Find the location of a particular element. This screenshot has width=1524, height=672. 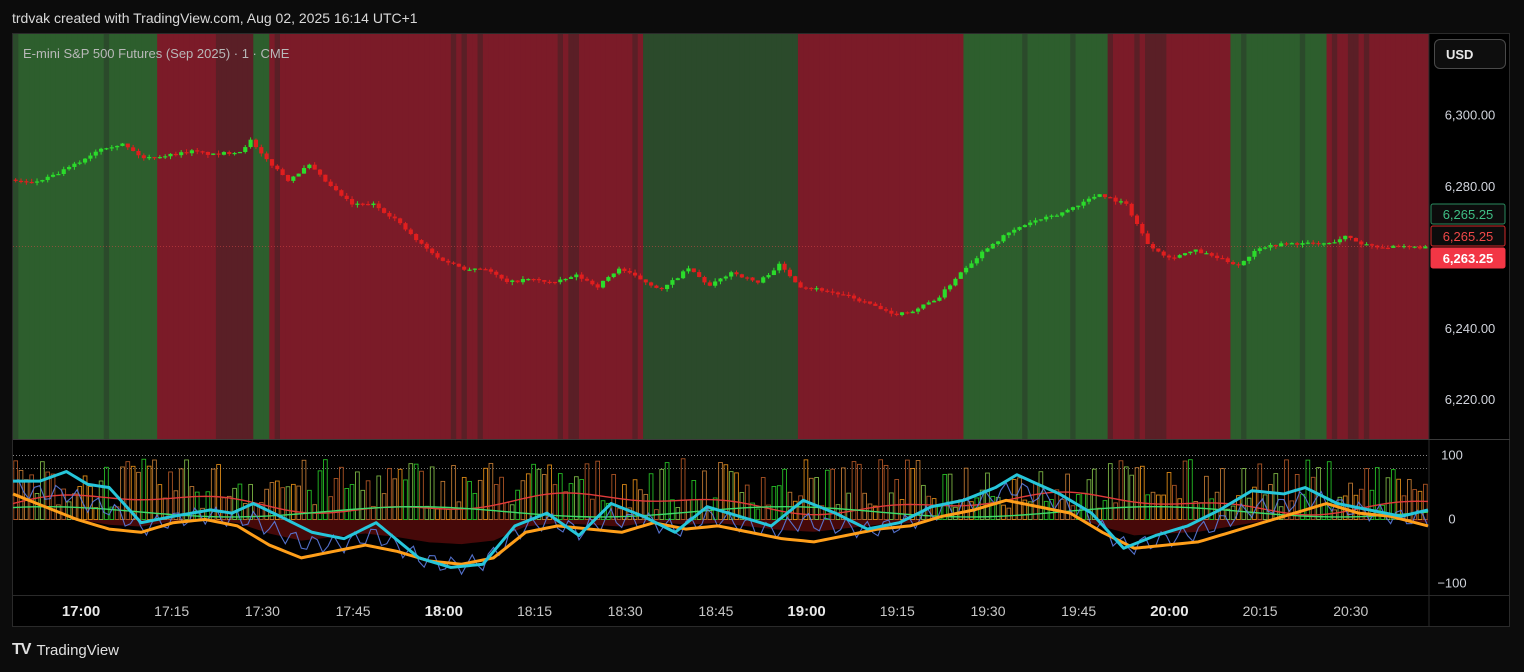

currency-button: USD is located at coordinates (1470, 54).